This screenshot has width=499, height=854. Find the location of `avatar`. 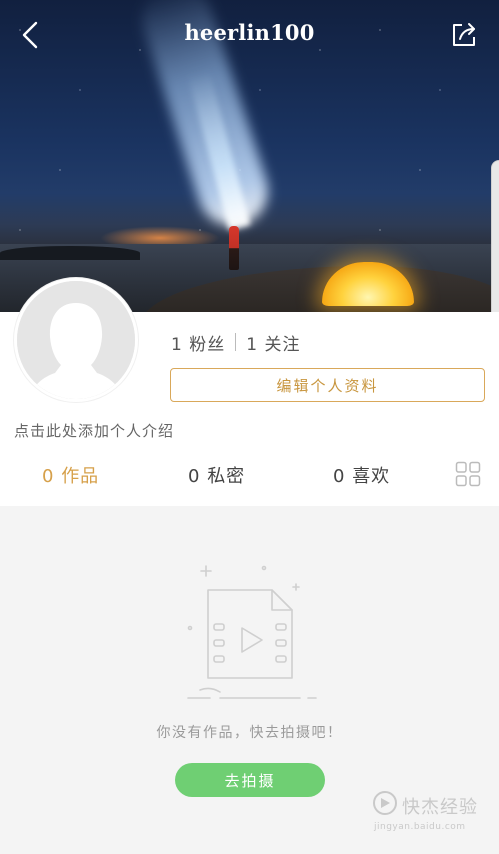

avatar is located at coordinates (76, 340).